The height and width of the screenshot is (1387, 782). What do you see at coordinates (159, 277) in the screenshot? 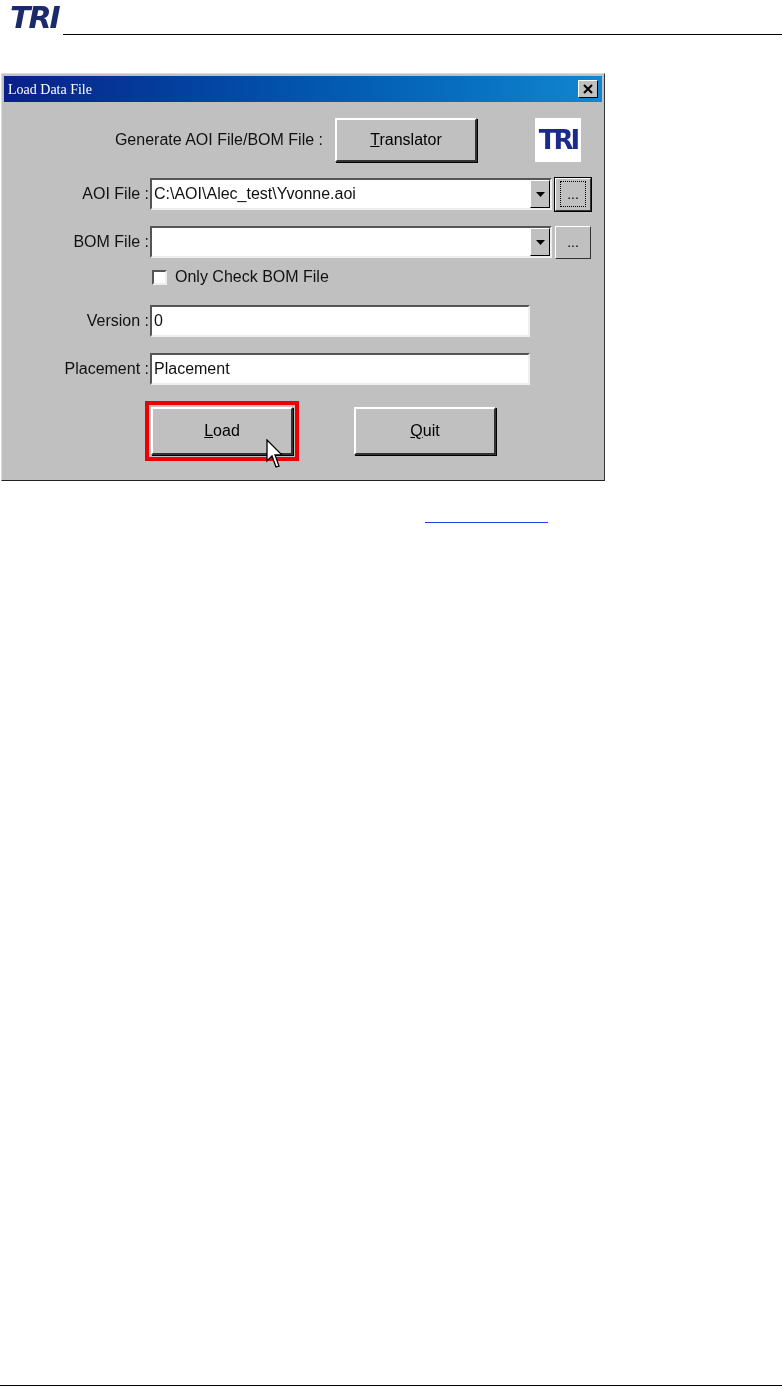
I see `checkbox` at bounding box center [159, 277].